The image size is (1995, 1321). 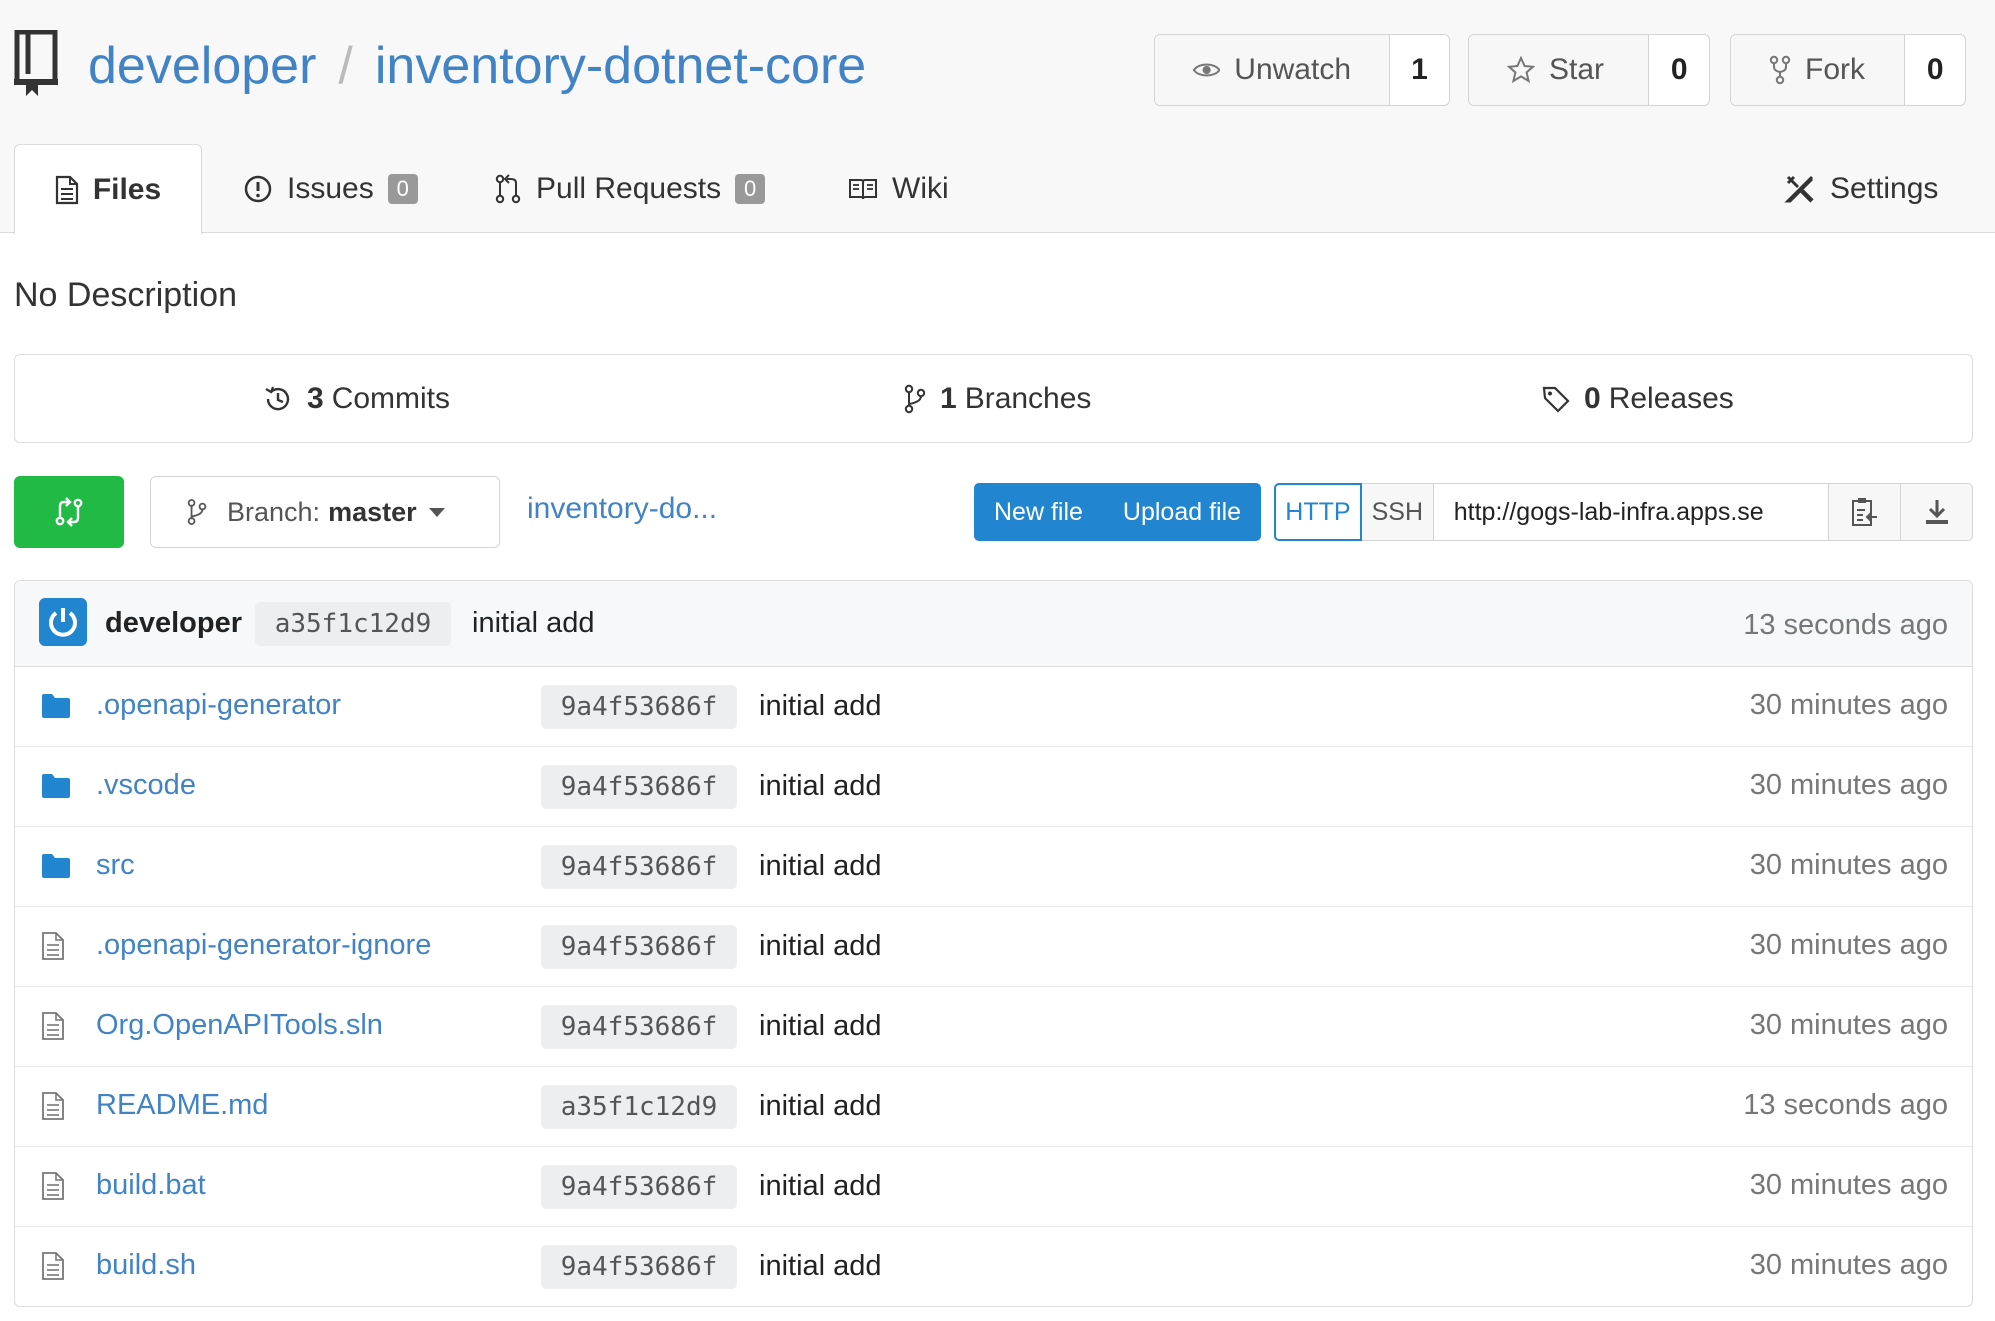 What do you see at coordinates (1292, 69) in the screenshot?
I see `unwatch-label: Unwatch` at bounding box center [1292, 69].